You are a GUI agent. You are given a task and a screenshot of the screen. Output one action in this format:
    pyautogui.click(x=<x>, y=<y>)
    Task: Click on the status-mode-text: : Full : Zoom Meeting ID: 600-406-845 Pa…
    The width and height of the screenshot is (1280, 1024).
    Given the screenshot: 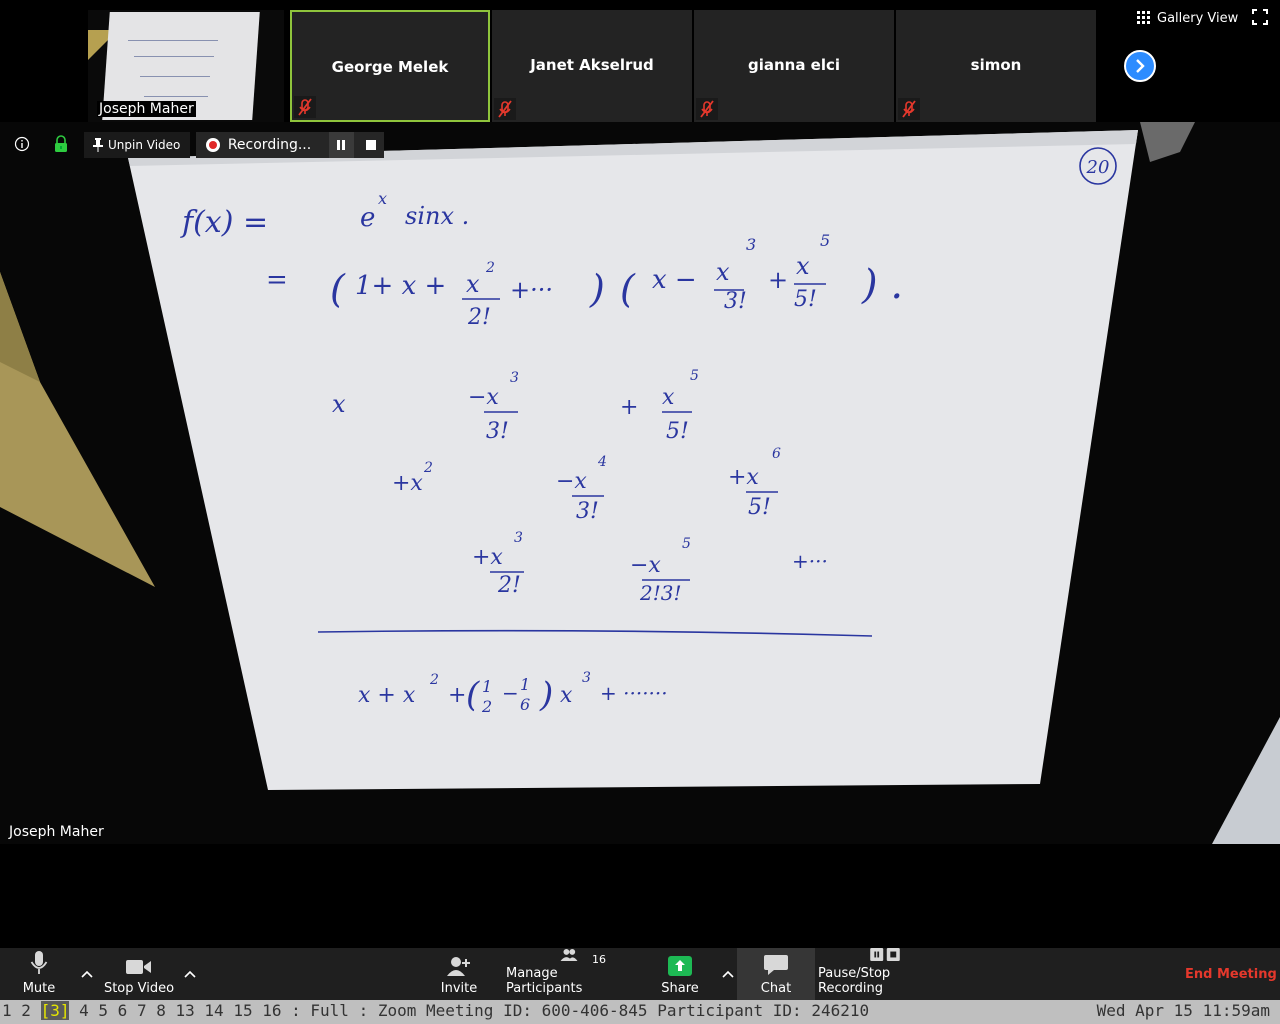 What is the action you would take?
    pyautogui.click(x=580, y=1010)
    